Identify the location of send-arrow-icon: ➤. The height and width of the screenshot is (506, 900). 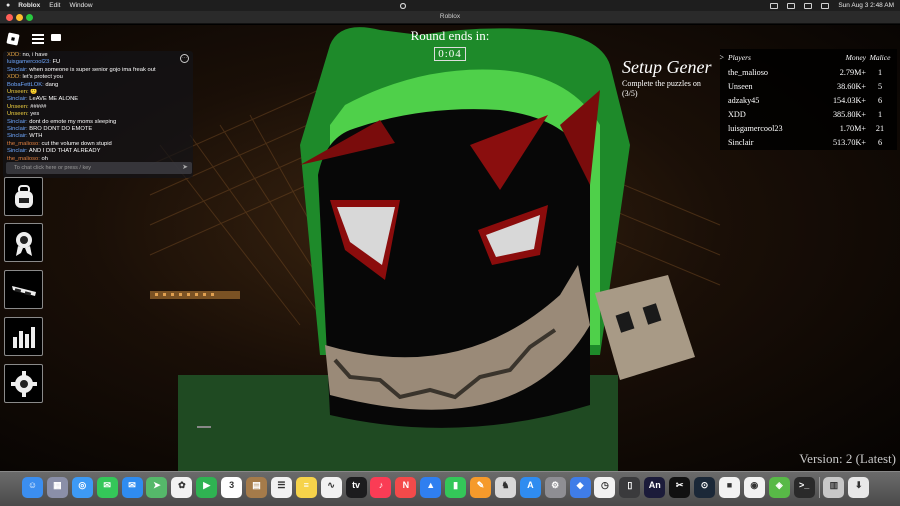
(185, 168).